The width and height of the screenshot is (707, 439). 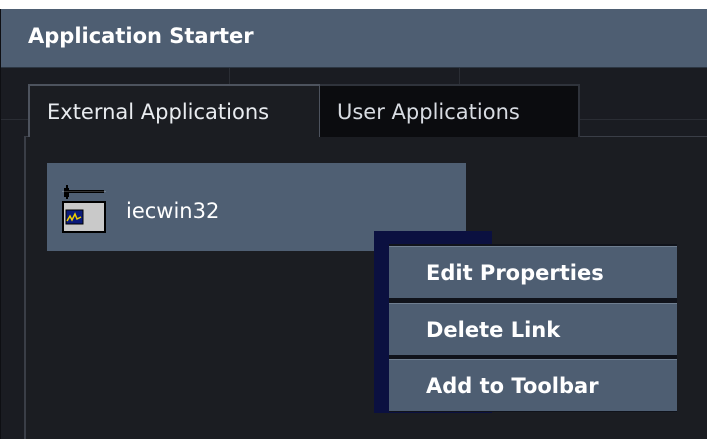 What do you see at coordinates (515, 272) in the screenshot?
I see `menu-item-label: Edit Properties` at bounding box center [515, 272].